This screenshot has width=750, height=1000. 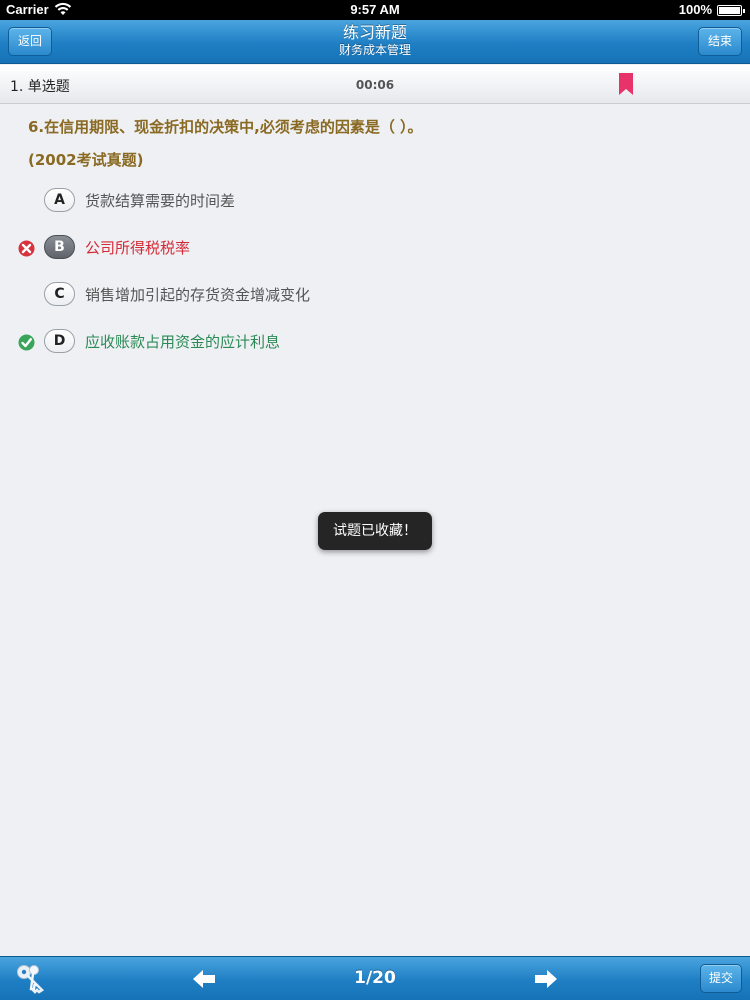 What do you see at coordinates (183, 342) in the screenshot?
I see `option-text: 应收账款占用资金的应计利息` at bounding box center [183, 342].